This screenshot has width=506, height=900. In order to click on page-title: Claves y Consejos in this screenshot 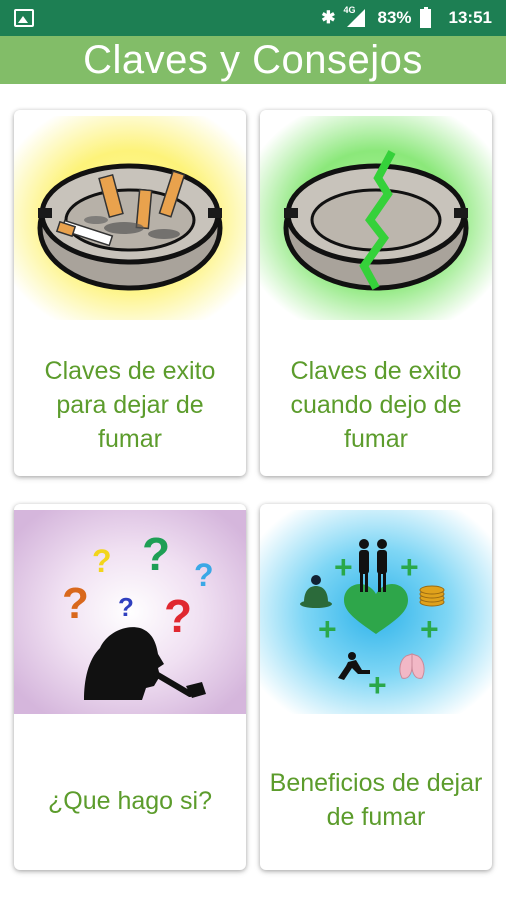, I will do `click(253, 59)`.